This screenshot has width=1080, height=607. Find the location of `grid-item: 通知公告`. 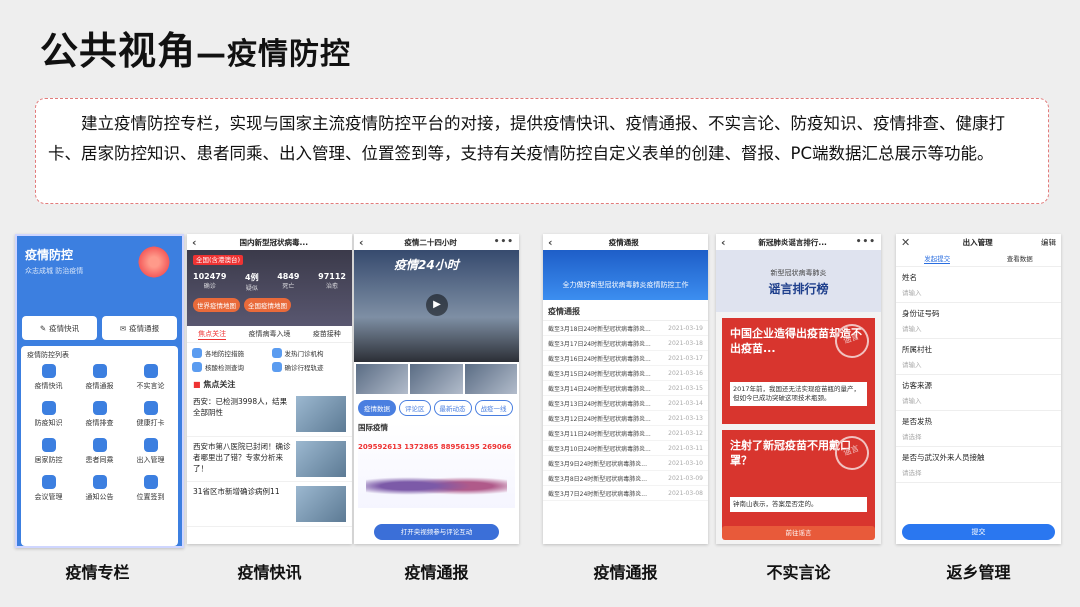

grid-item: 通知公告 is located at coordinates (99, 488).